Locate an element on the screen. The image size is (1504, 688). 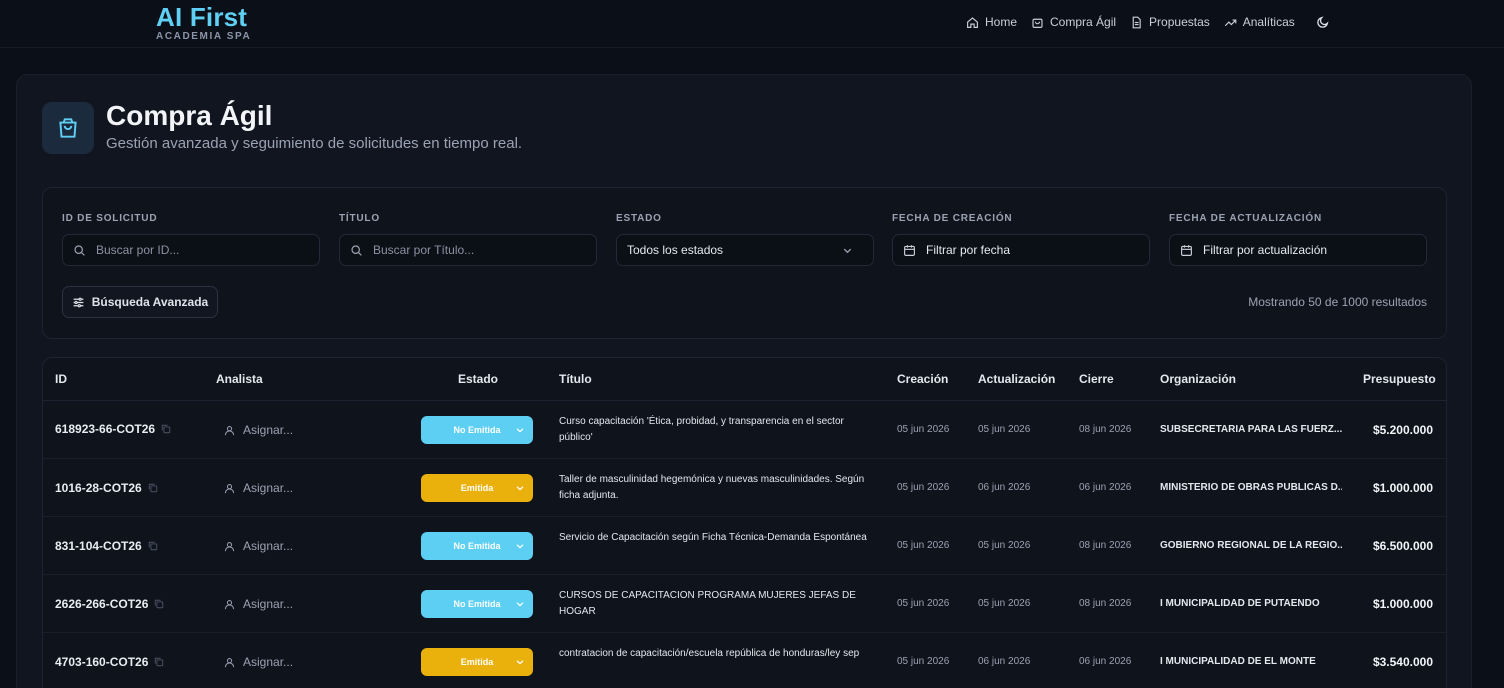
home-icon is located at coordinates (972, 22).